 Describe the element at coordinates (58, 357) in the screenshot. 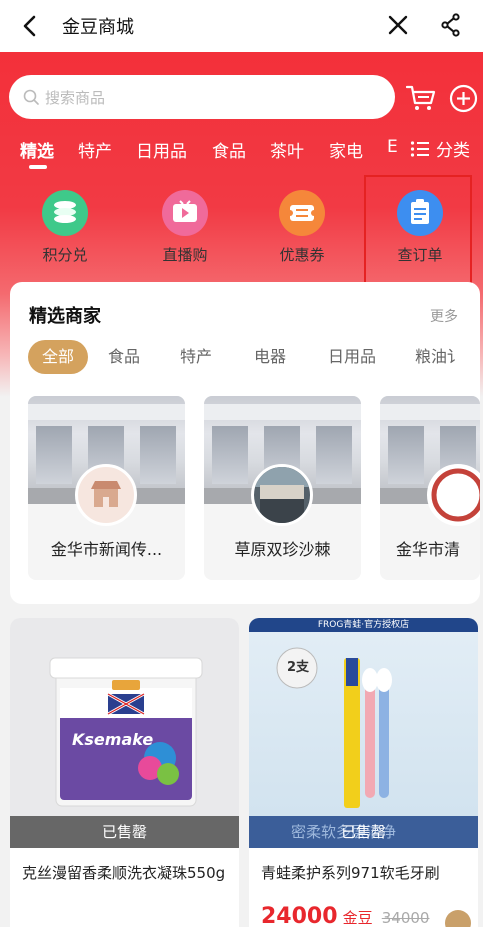

I see `filter-chip-all: 全部` at that location.